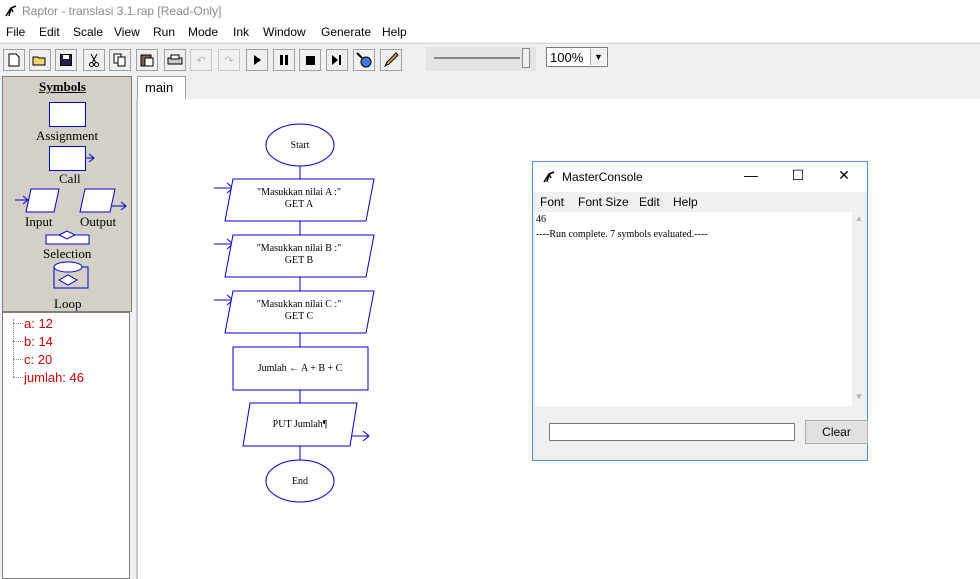 This screenshot has width=980, height=579. I want to click on zoom-slider, so click(481, 59).